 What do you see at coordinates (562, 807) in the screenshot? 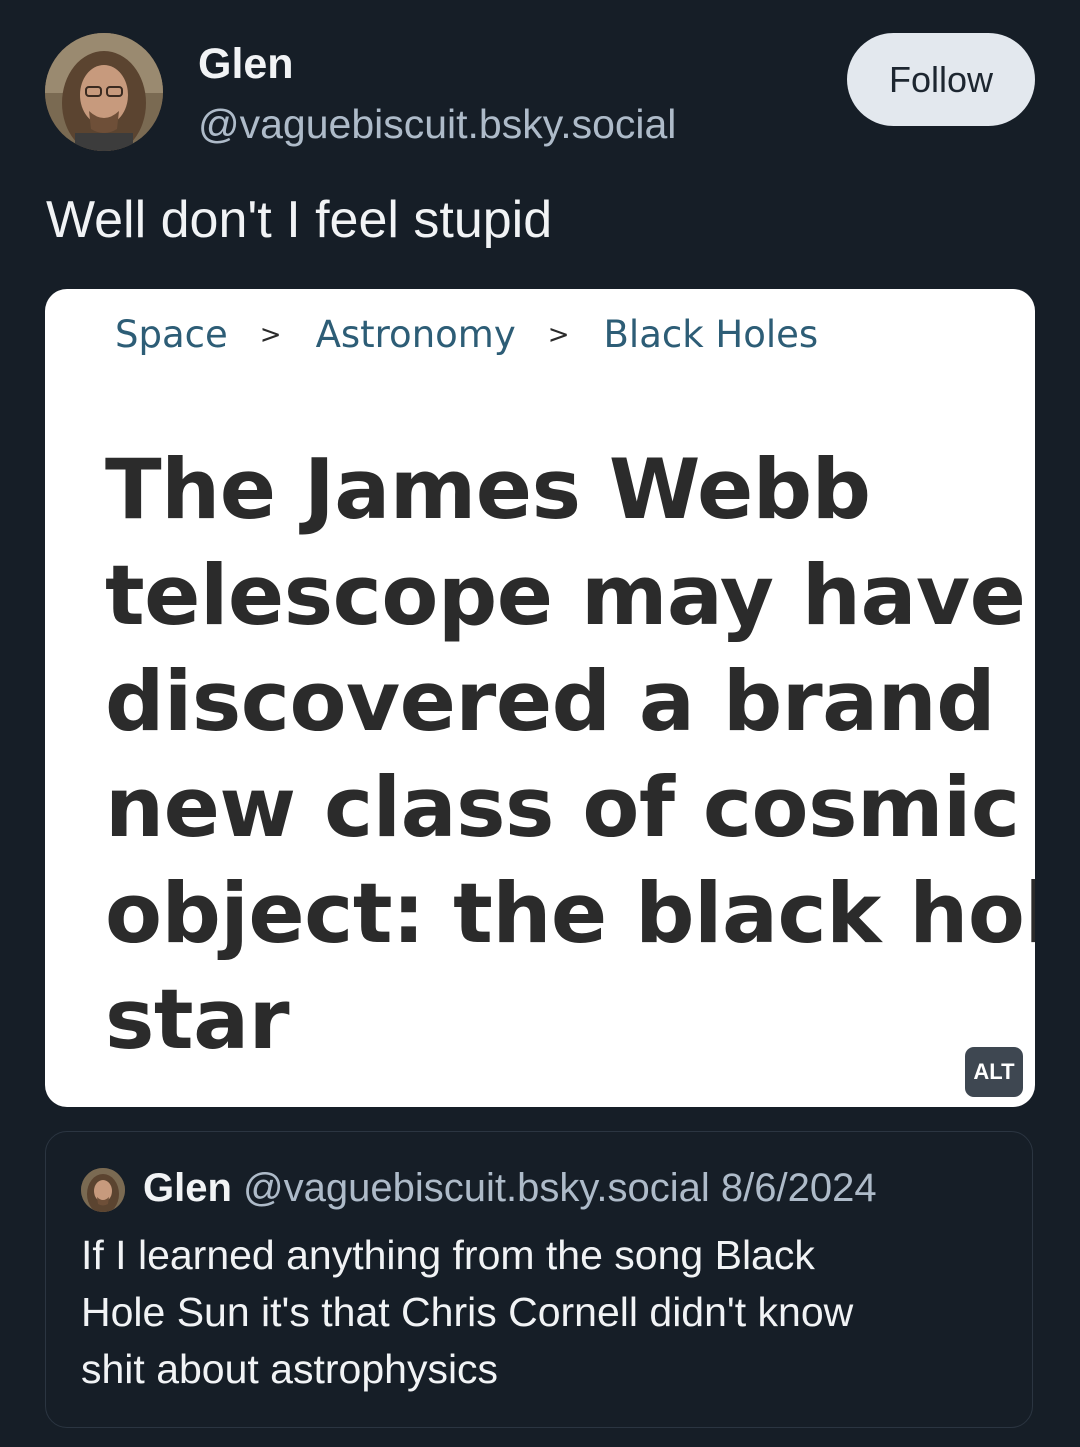
I see `headline-line: new class of cosmic` at bounding box center [562, 807].